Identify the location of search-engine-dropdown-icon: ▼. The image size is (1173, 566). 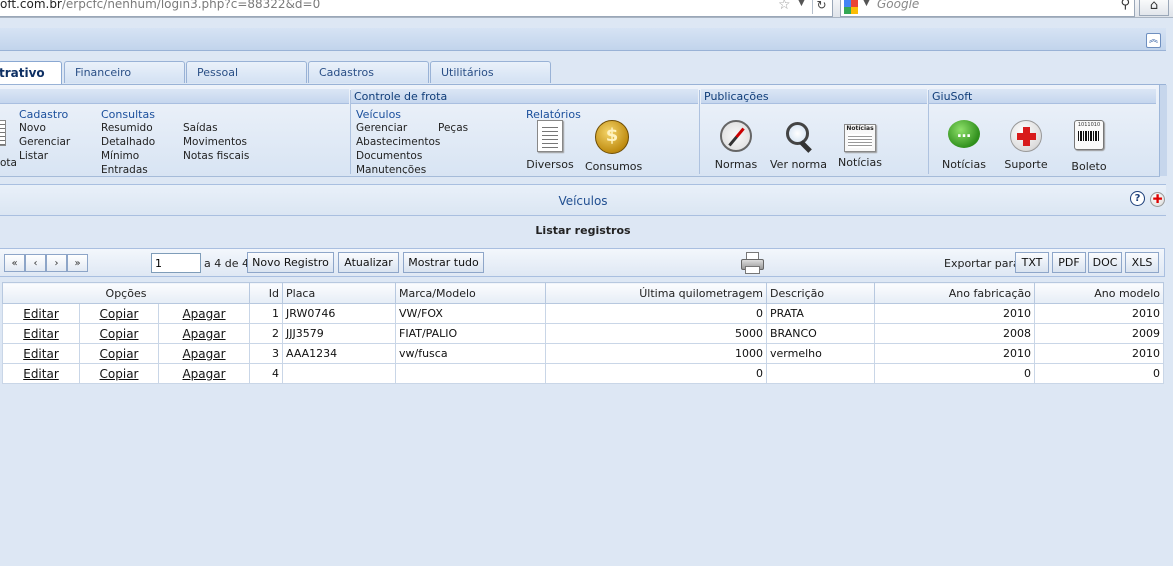
(866, 4).